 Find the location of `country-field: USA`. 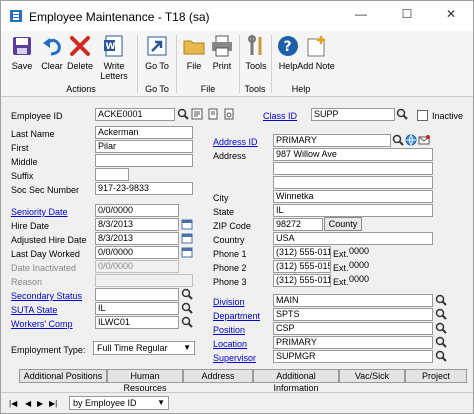

country-field: USA is located at coordinates (353, 238).